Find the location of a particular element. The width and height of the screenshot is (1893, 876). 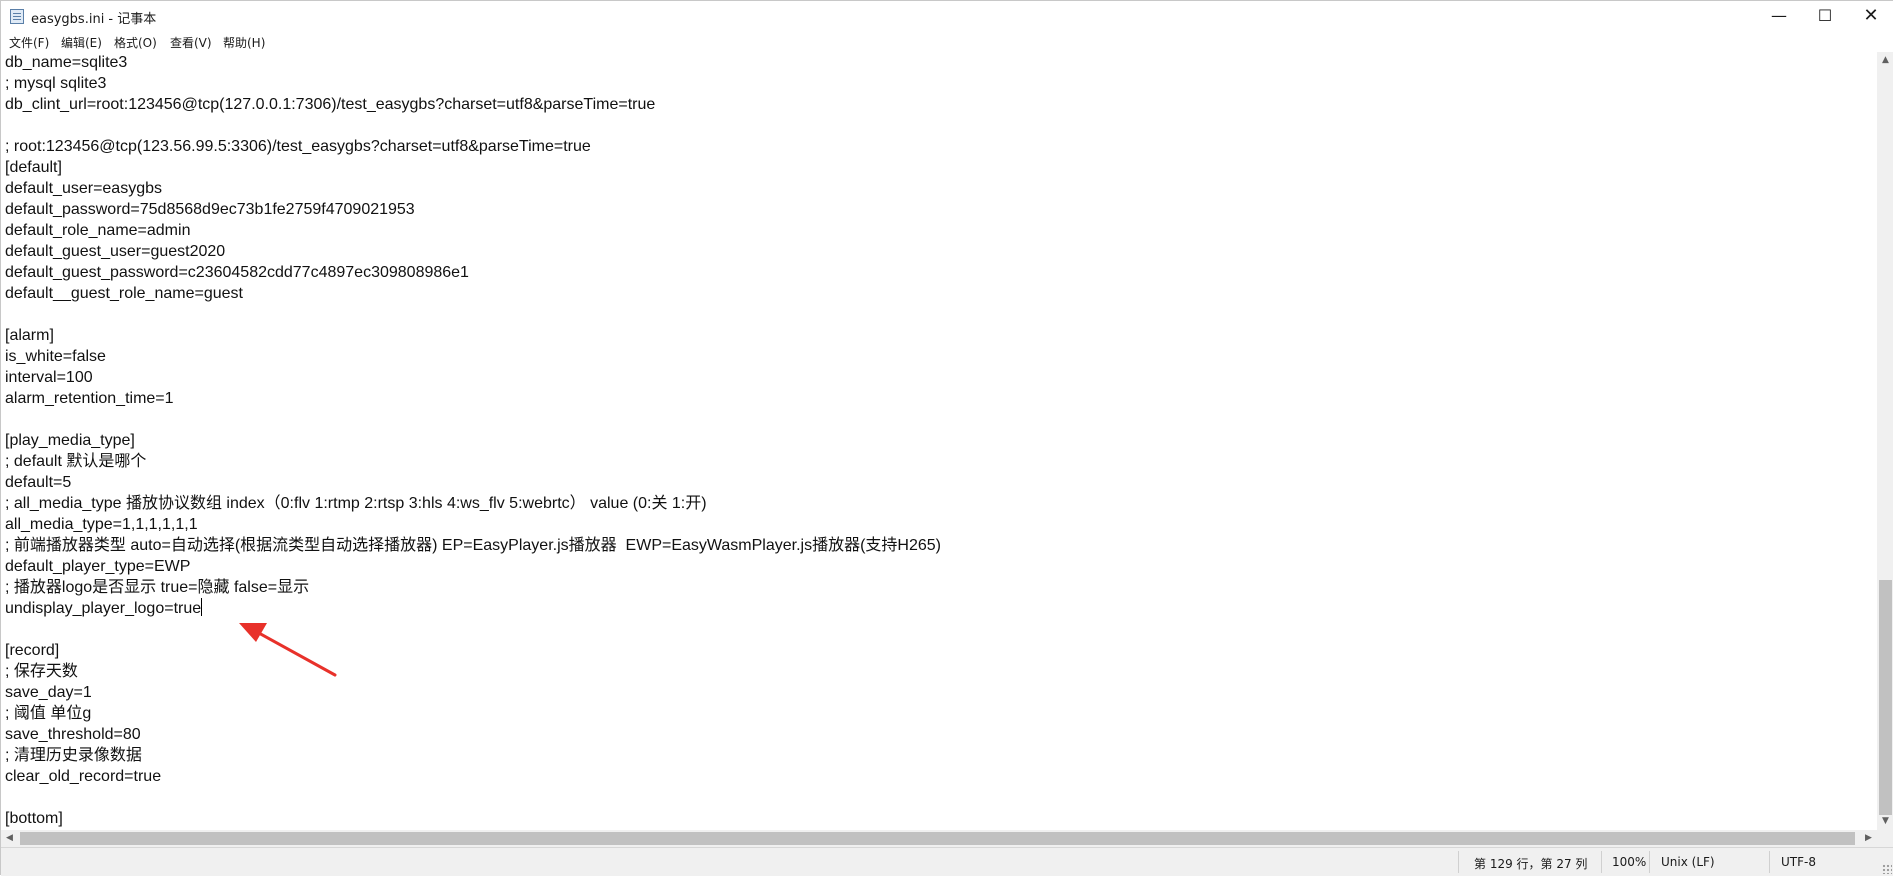

text-line-content: ; mysql sqlite3 is located at coordinates (55, 83).